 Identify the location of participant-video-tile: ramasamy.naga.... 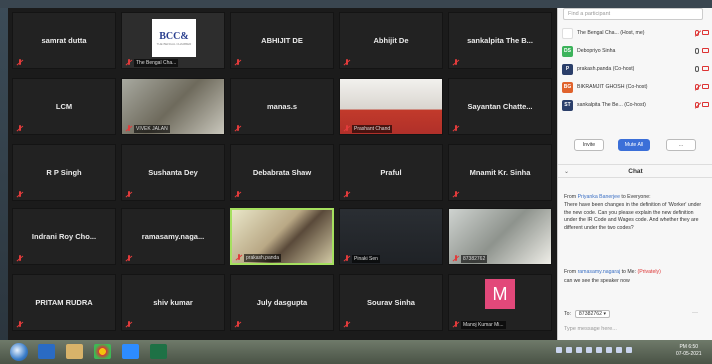
(173, 236).